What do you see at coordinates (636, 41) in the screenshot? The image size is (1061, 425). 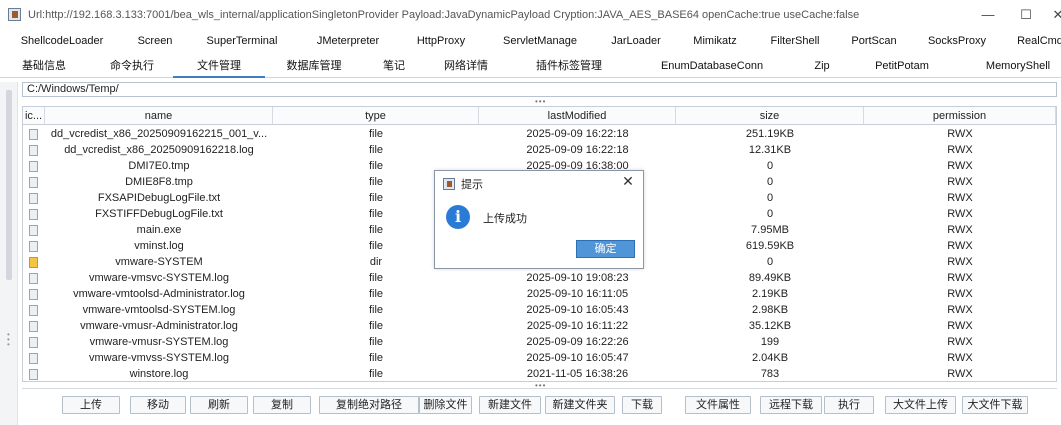 I see `tab-jarloader: JarLoader` at bounding box center [636, 41].